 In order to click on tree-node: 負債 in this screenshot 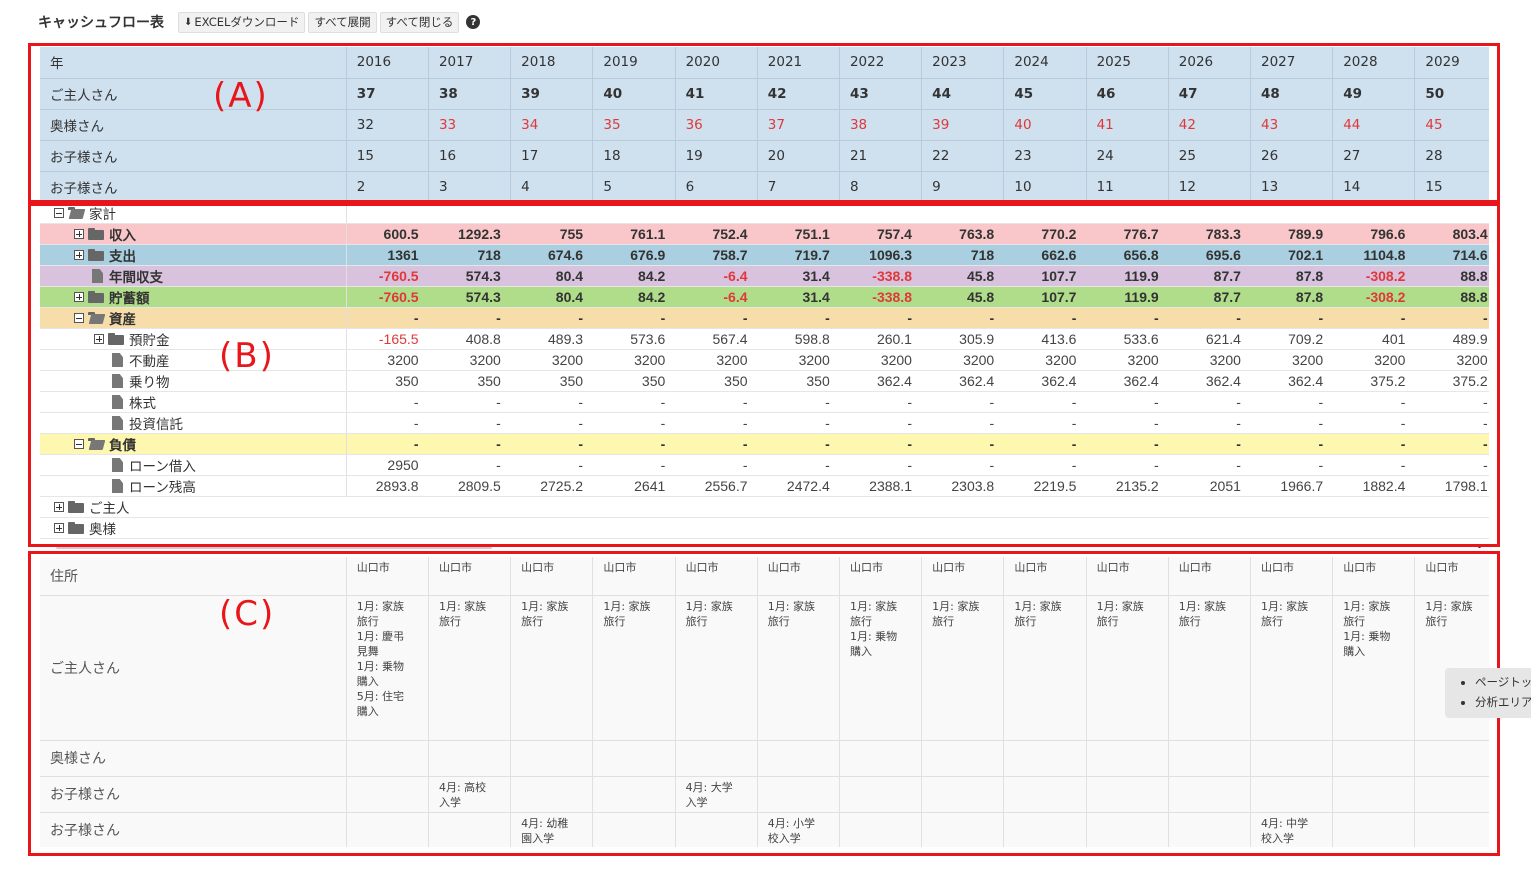, I will do `click(192, 444)`.